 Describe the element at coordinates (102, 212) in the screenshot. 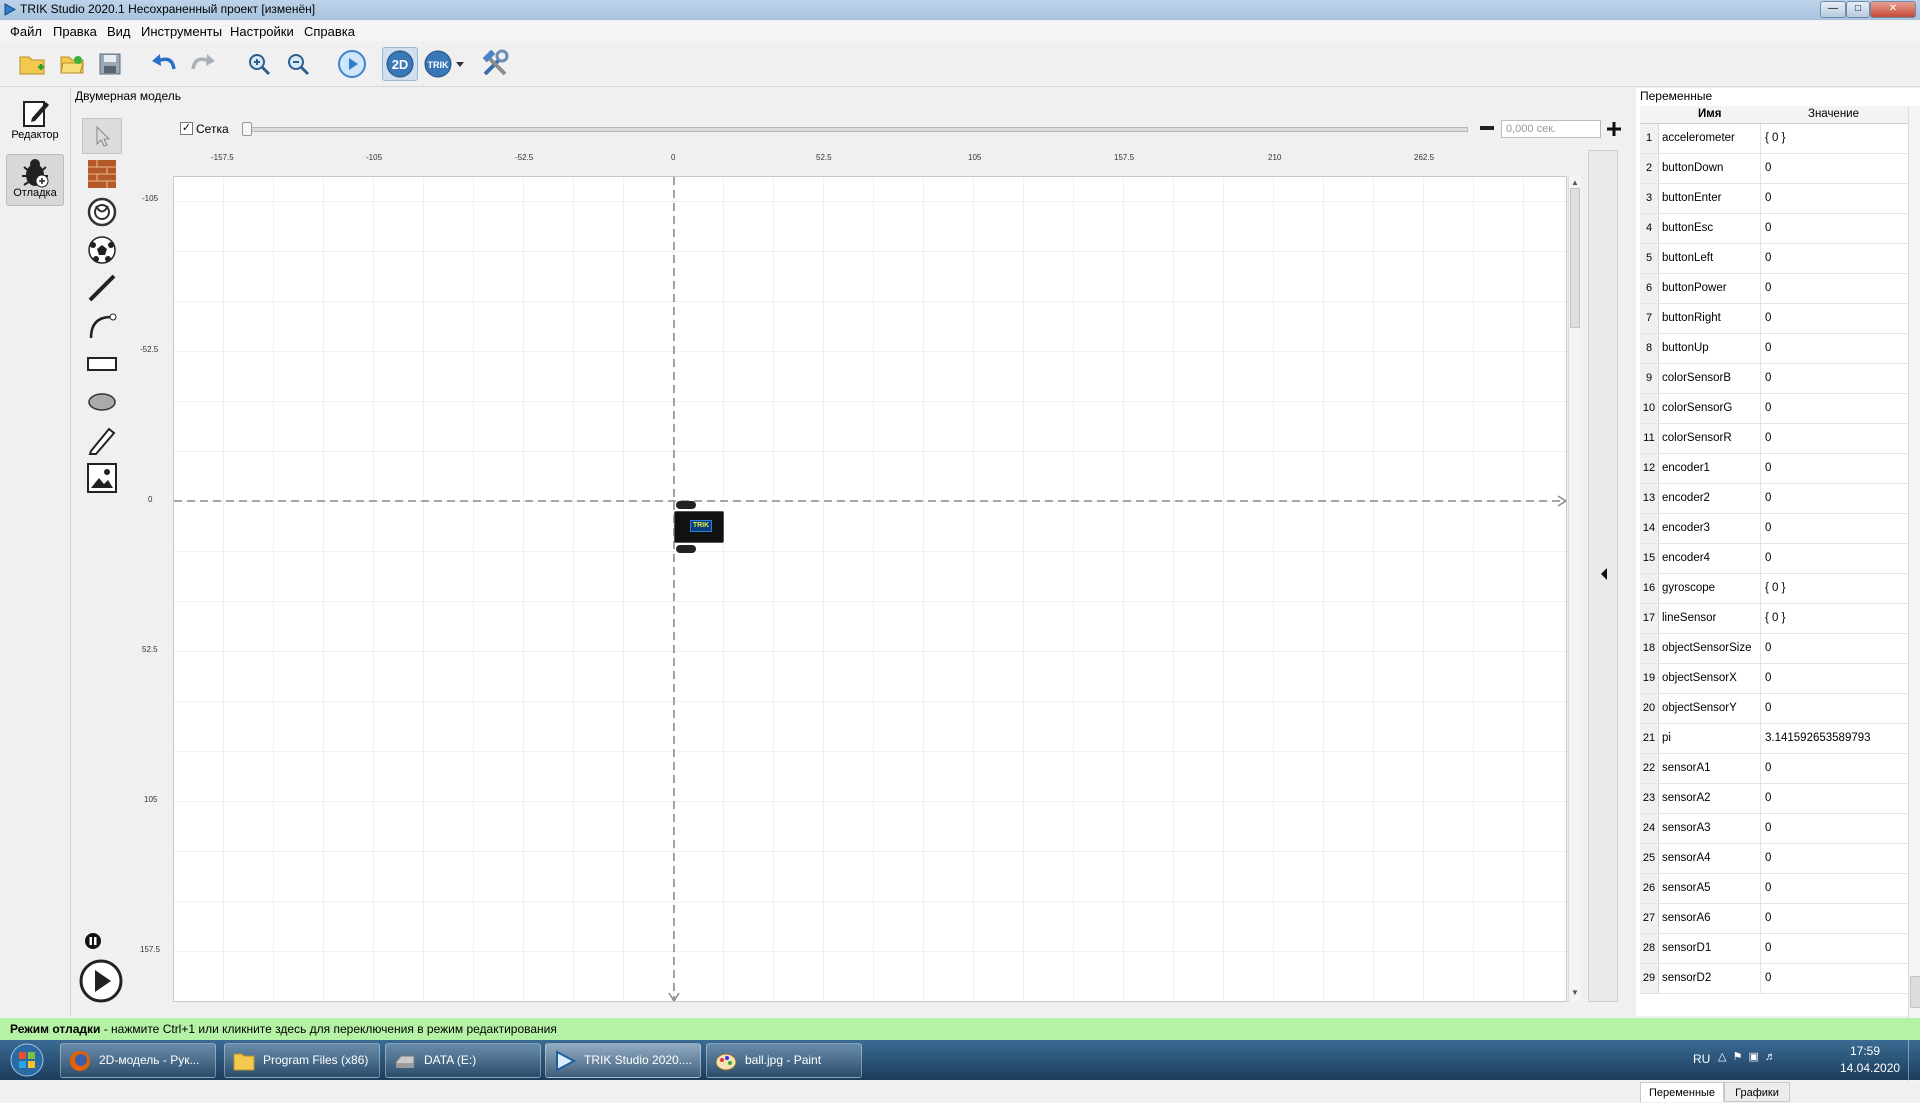

I see `skittle-tool` at that location.